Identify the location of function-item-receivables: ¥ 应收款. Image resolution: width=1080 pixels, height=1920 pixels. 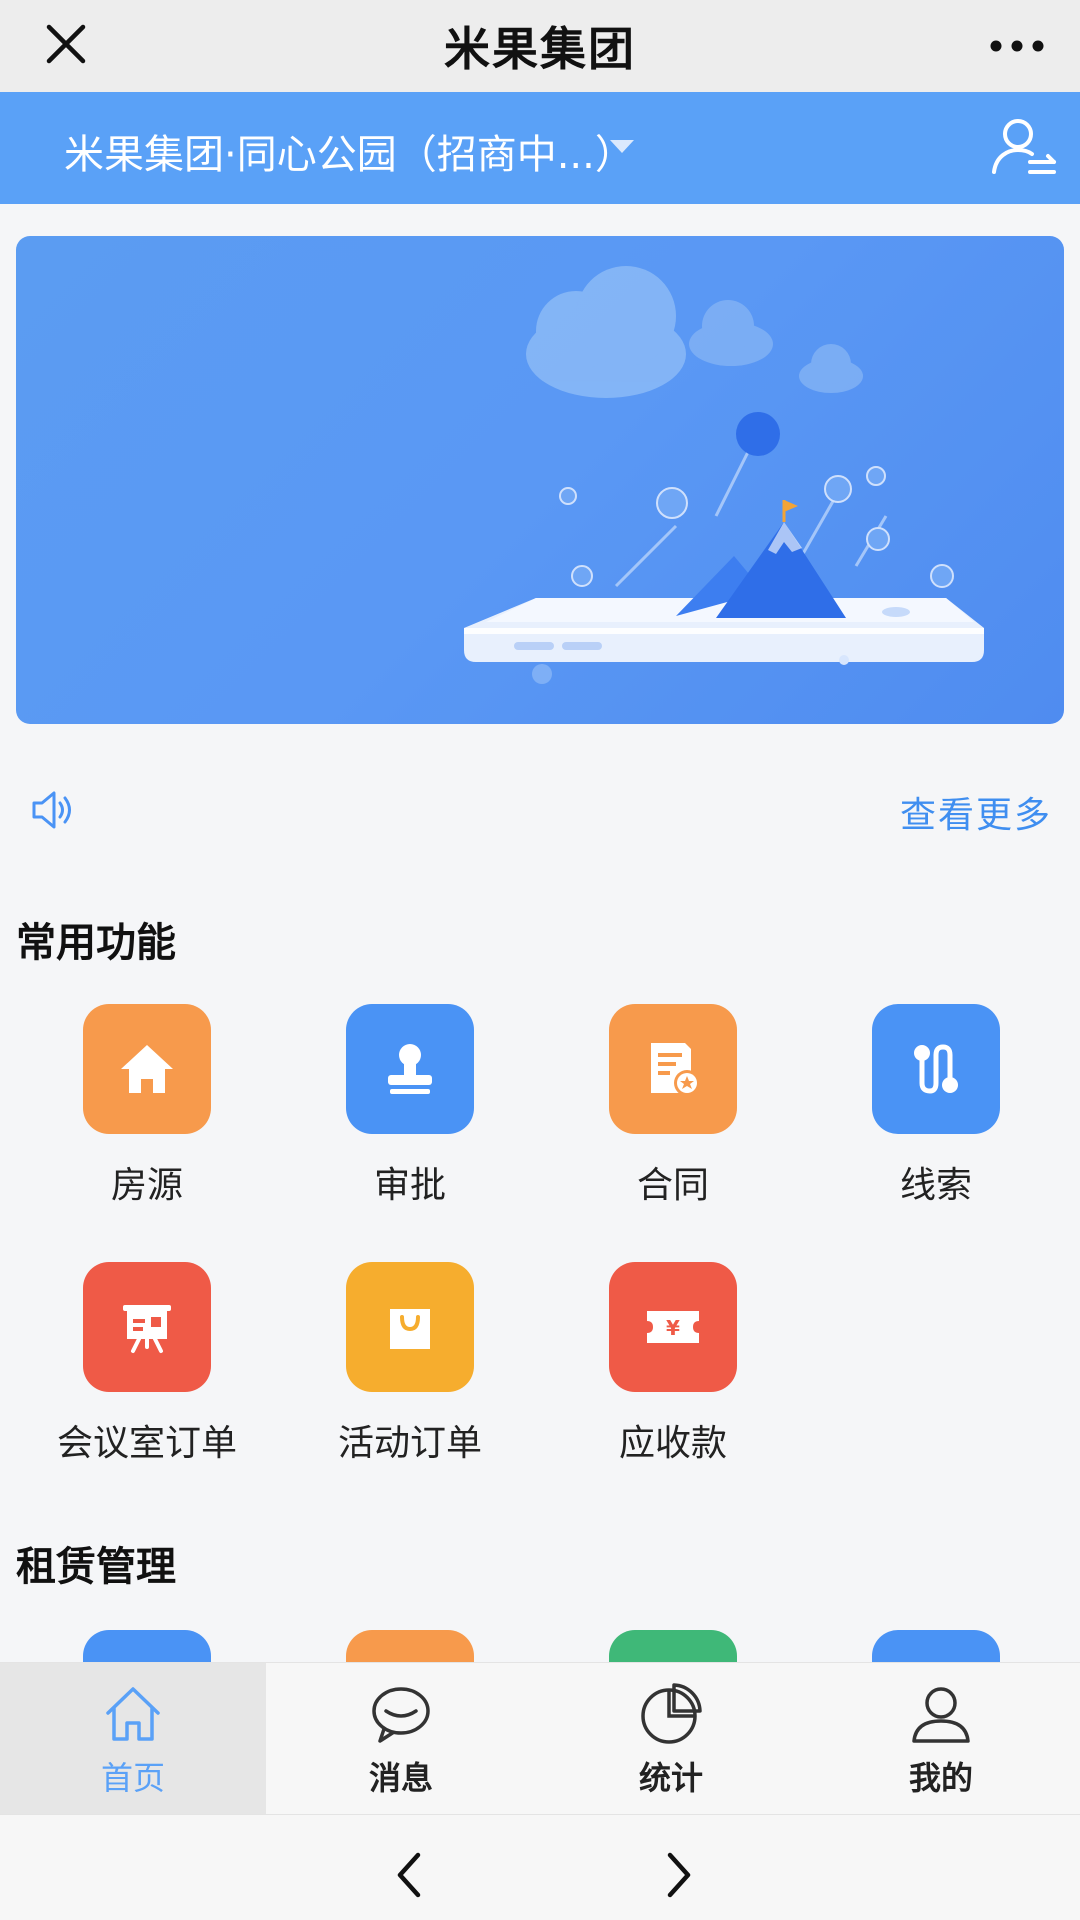
(673, 1372).